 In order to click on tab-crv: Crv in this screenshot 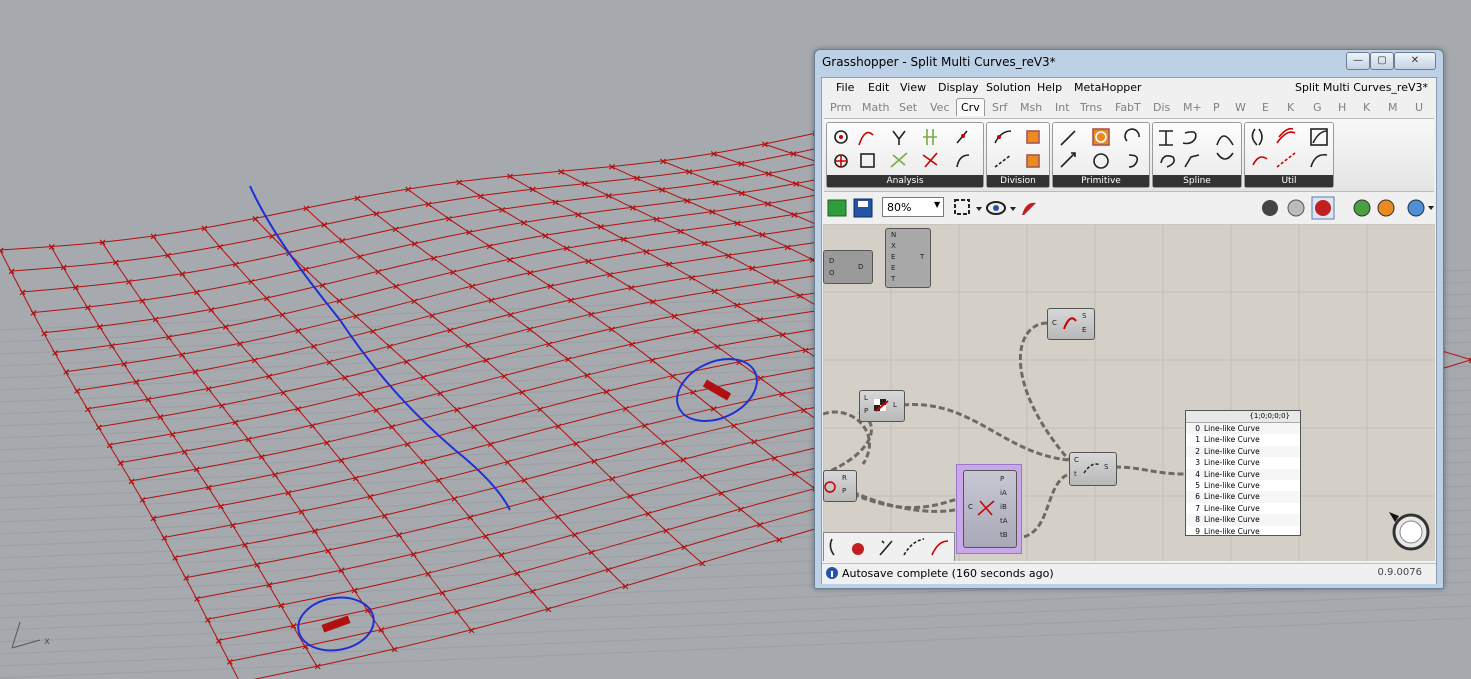, I will do `click(970, 107)`.